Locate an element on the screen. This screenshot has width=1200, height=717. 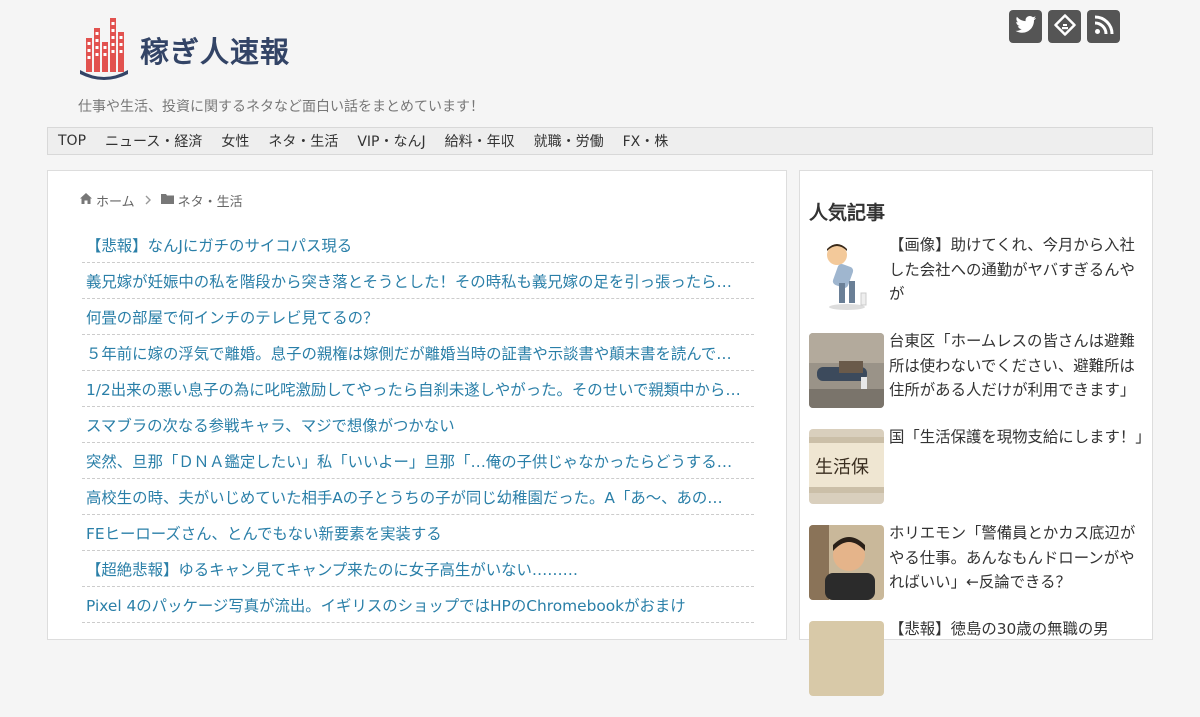
rss-button is located at coordinates (1103, 26).